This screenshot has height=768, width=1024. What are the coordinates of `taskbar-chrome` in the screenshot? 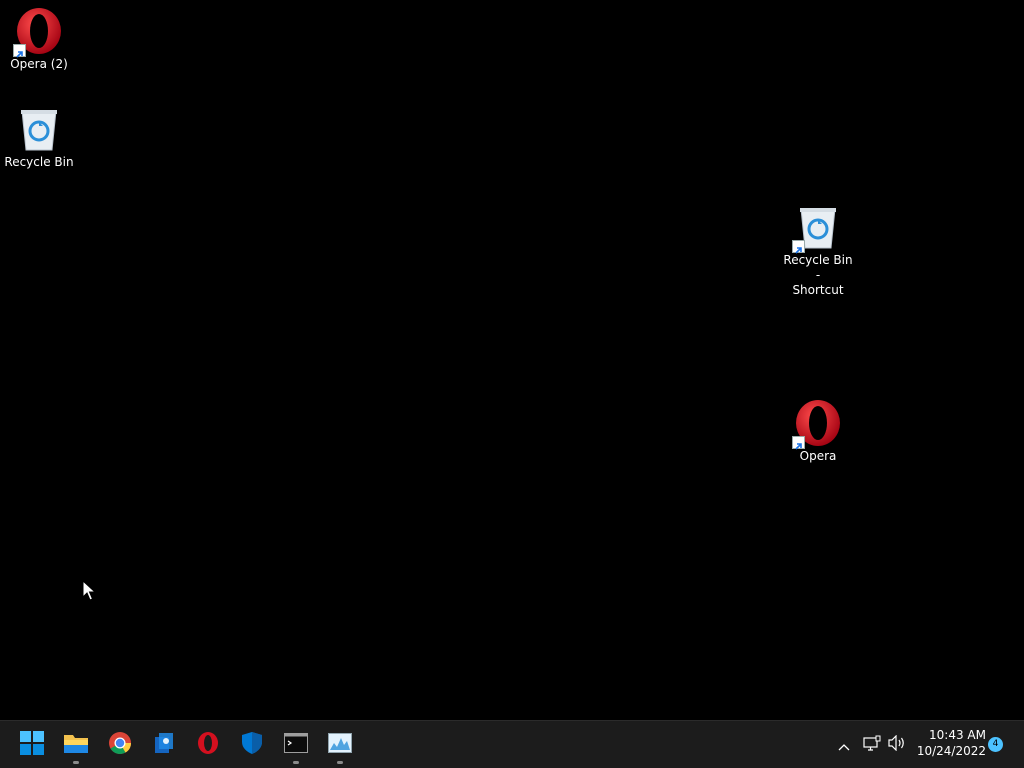 It's located at (120, 745).